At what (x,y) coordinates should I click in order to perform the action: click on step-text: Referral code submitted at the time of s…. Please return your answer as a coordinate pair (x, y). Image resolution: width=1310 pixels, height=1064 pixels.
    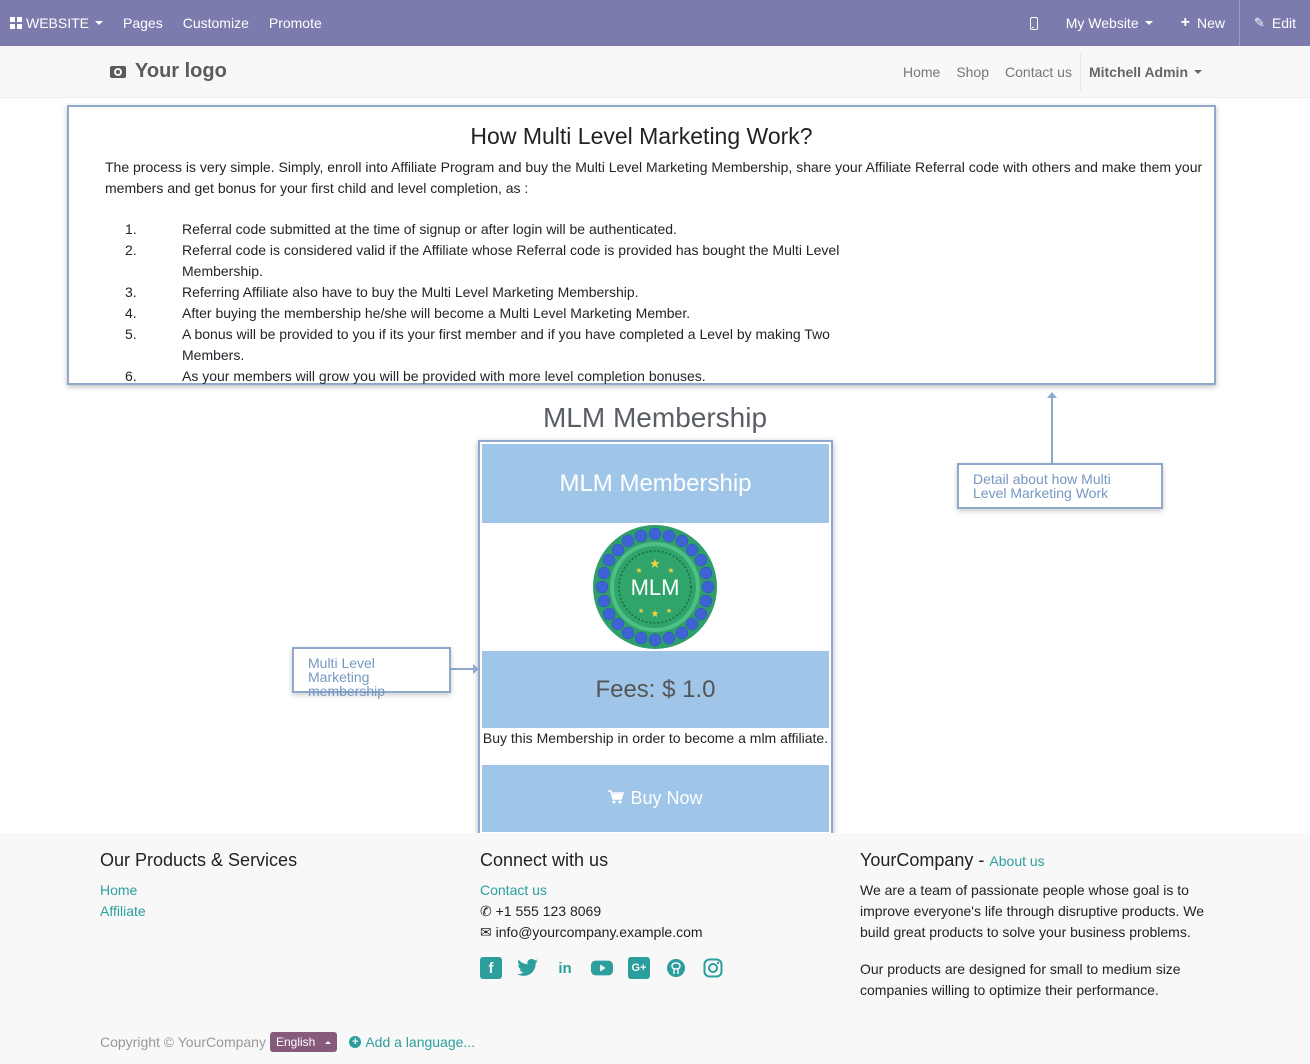
    Looking at the image, I should click on (429, 229).